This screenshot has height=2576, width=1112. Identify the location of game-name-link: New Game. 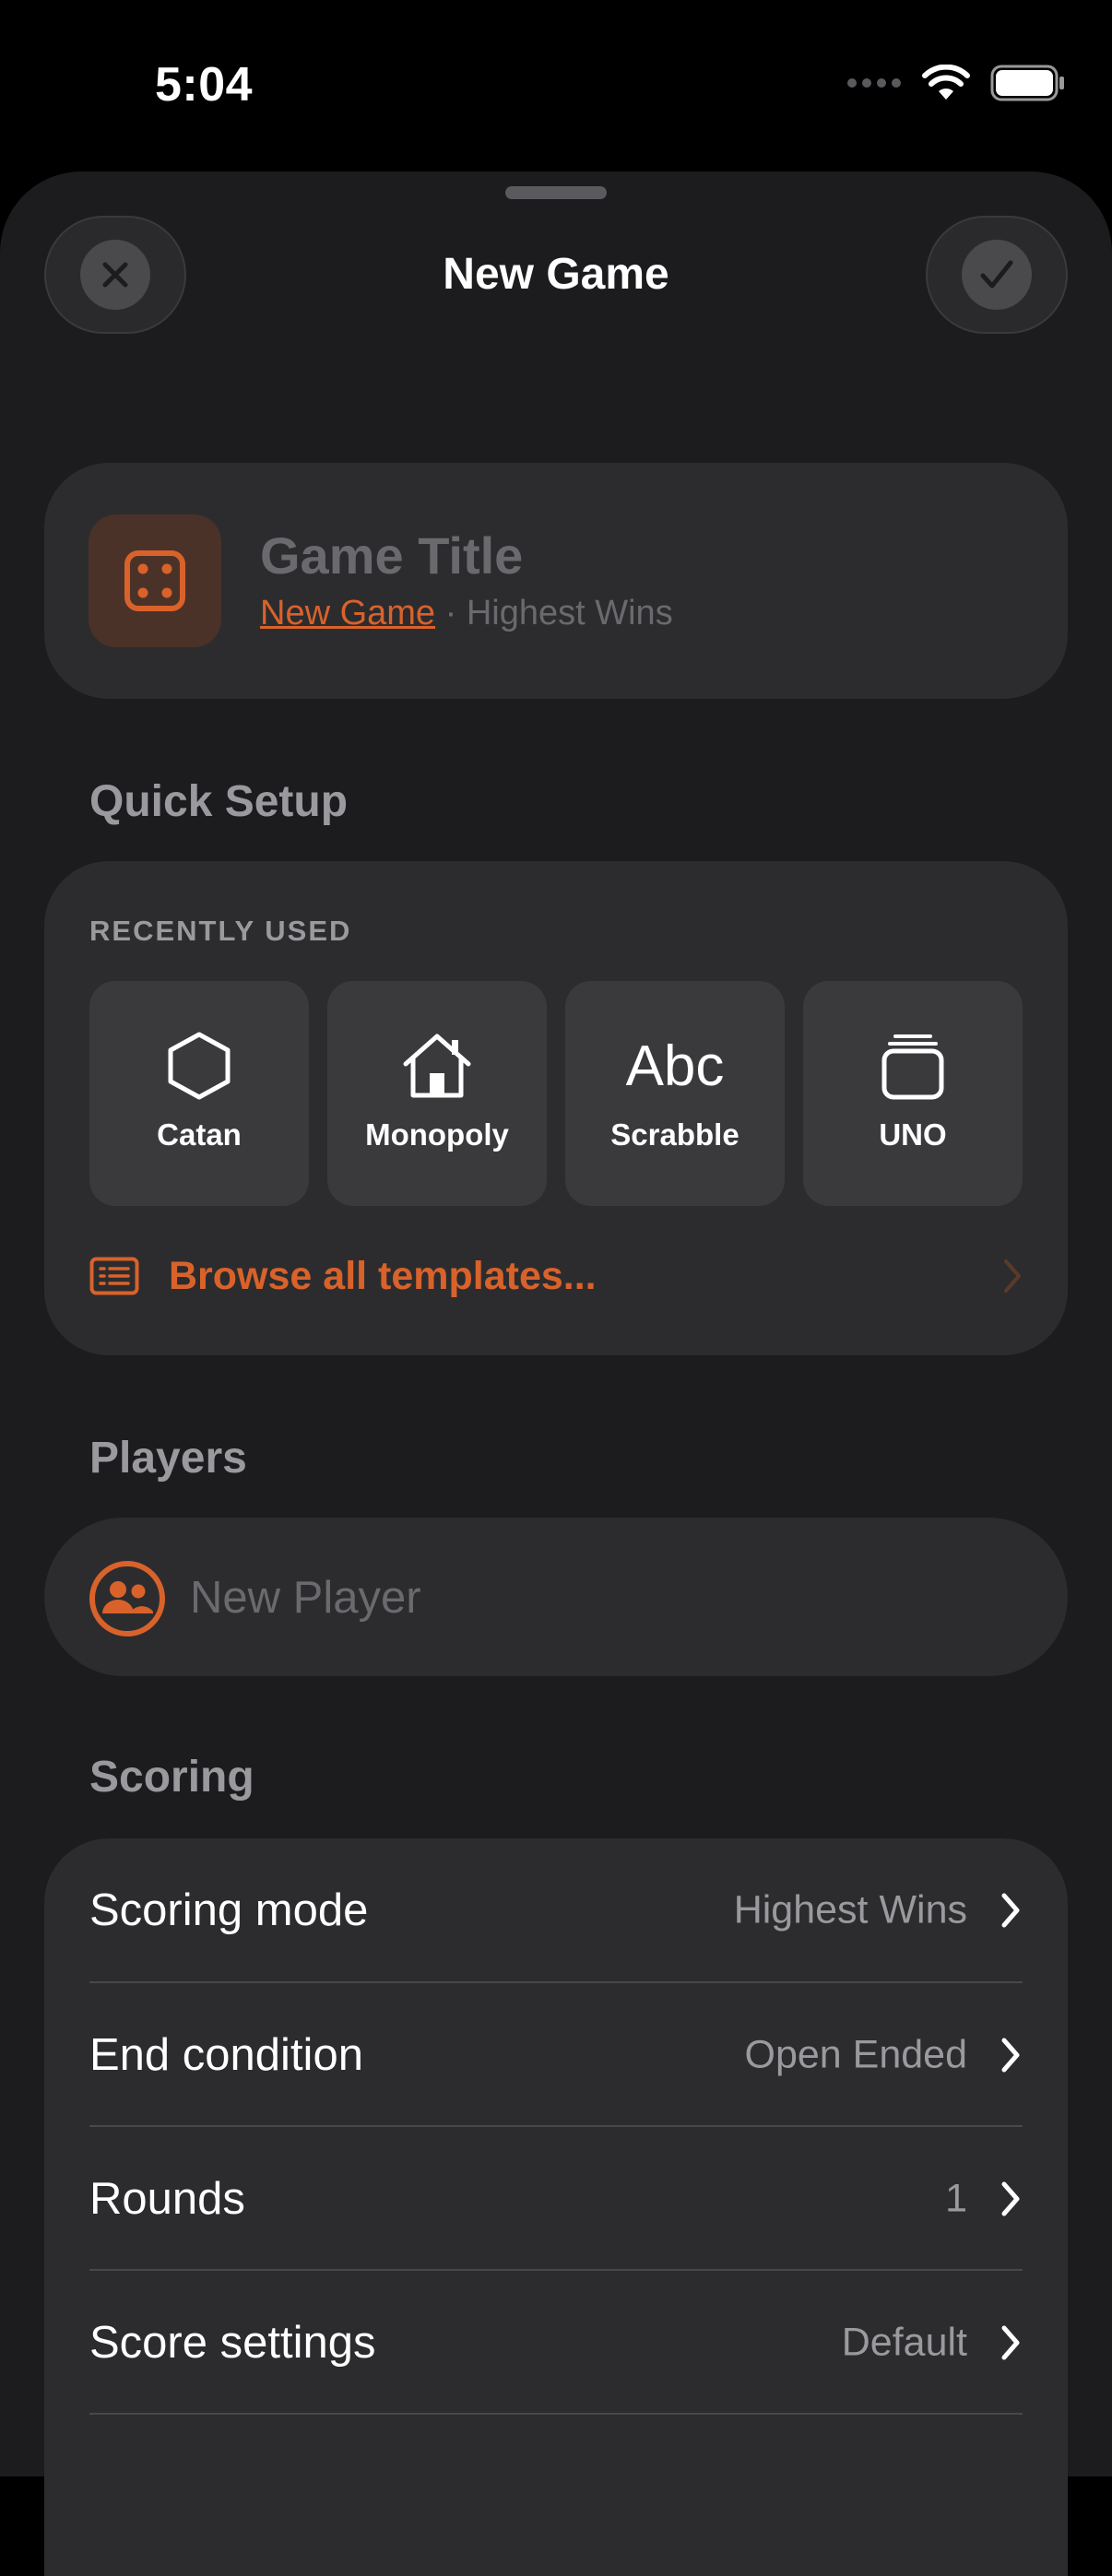
(347, 613).